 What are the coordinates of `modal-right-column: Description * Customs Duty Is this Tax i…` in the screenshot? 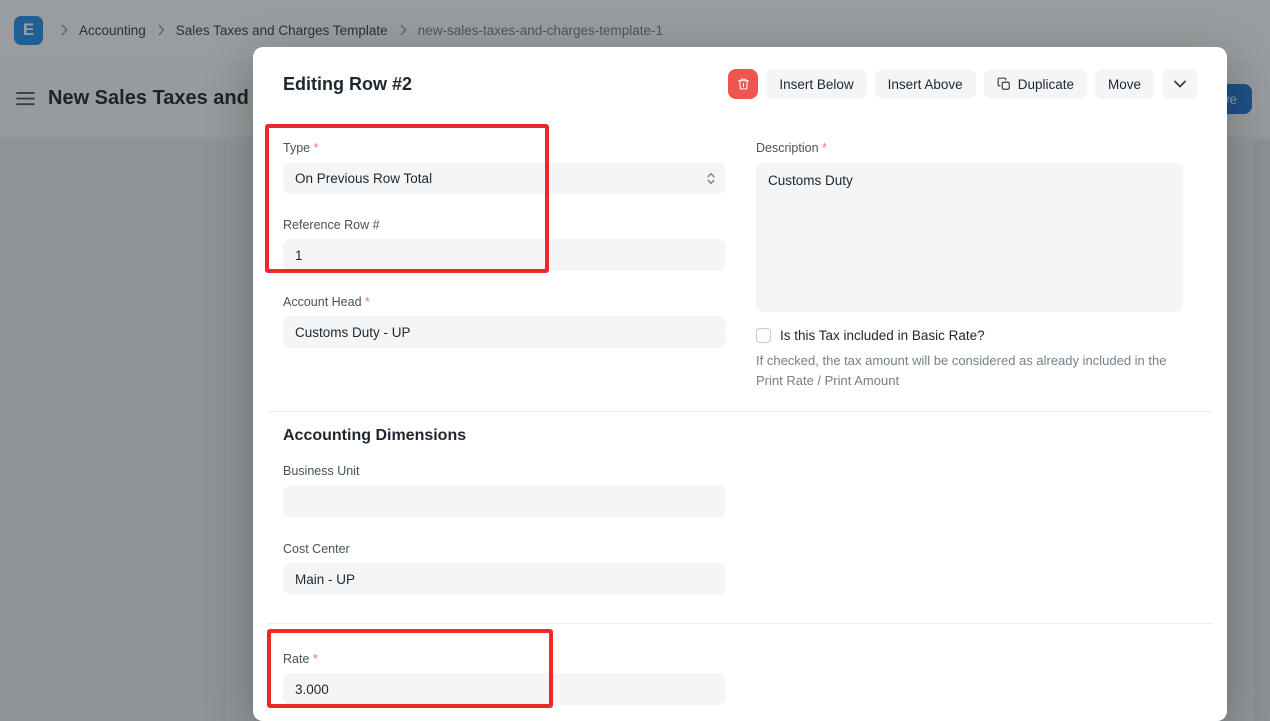 It's located at (969, 265).